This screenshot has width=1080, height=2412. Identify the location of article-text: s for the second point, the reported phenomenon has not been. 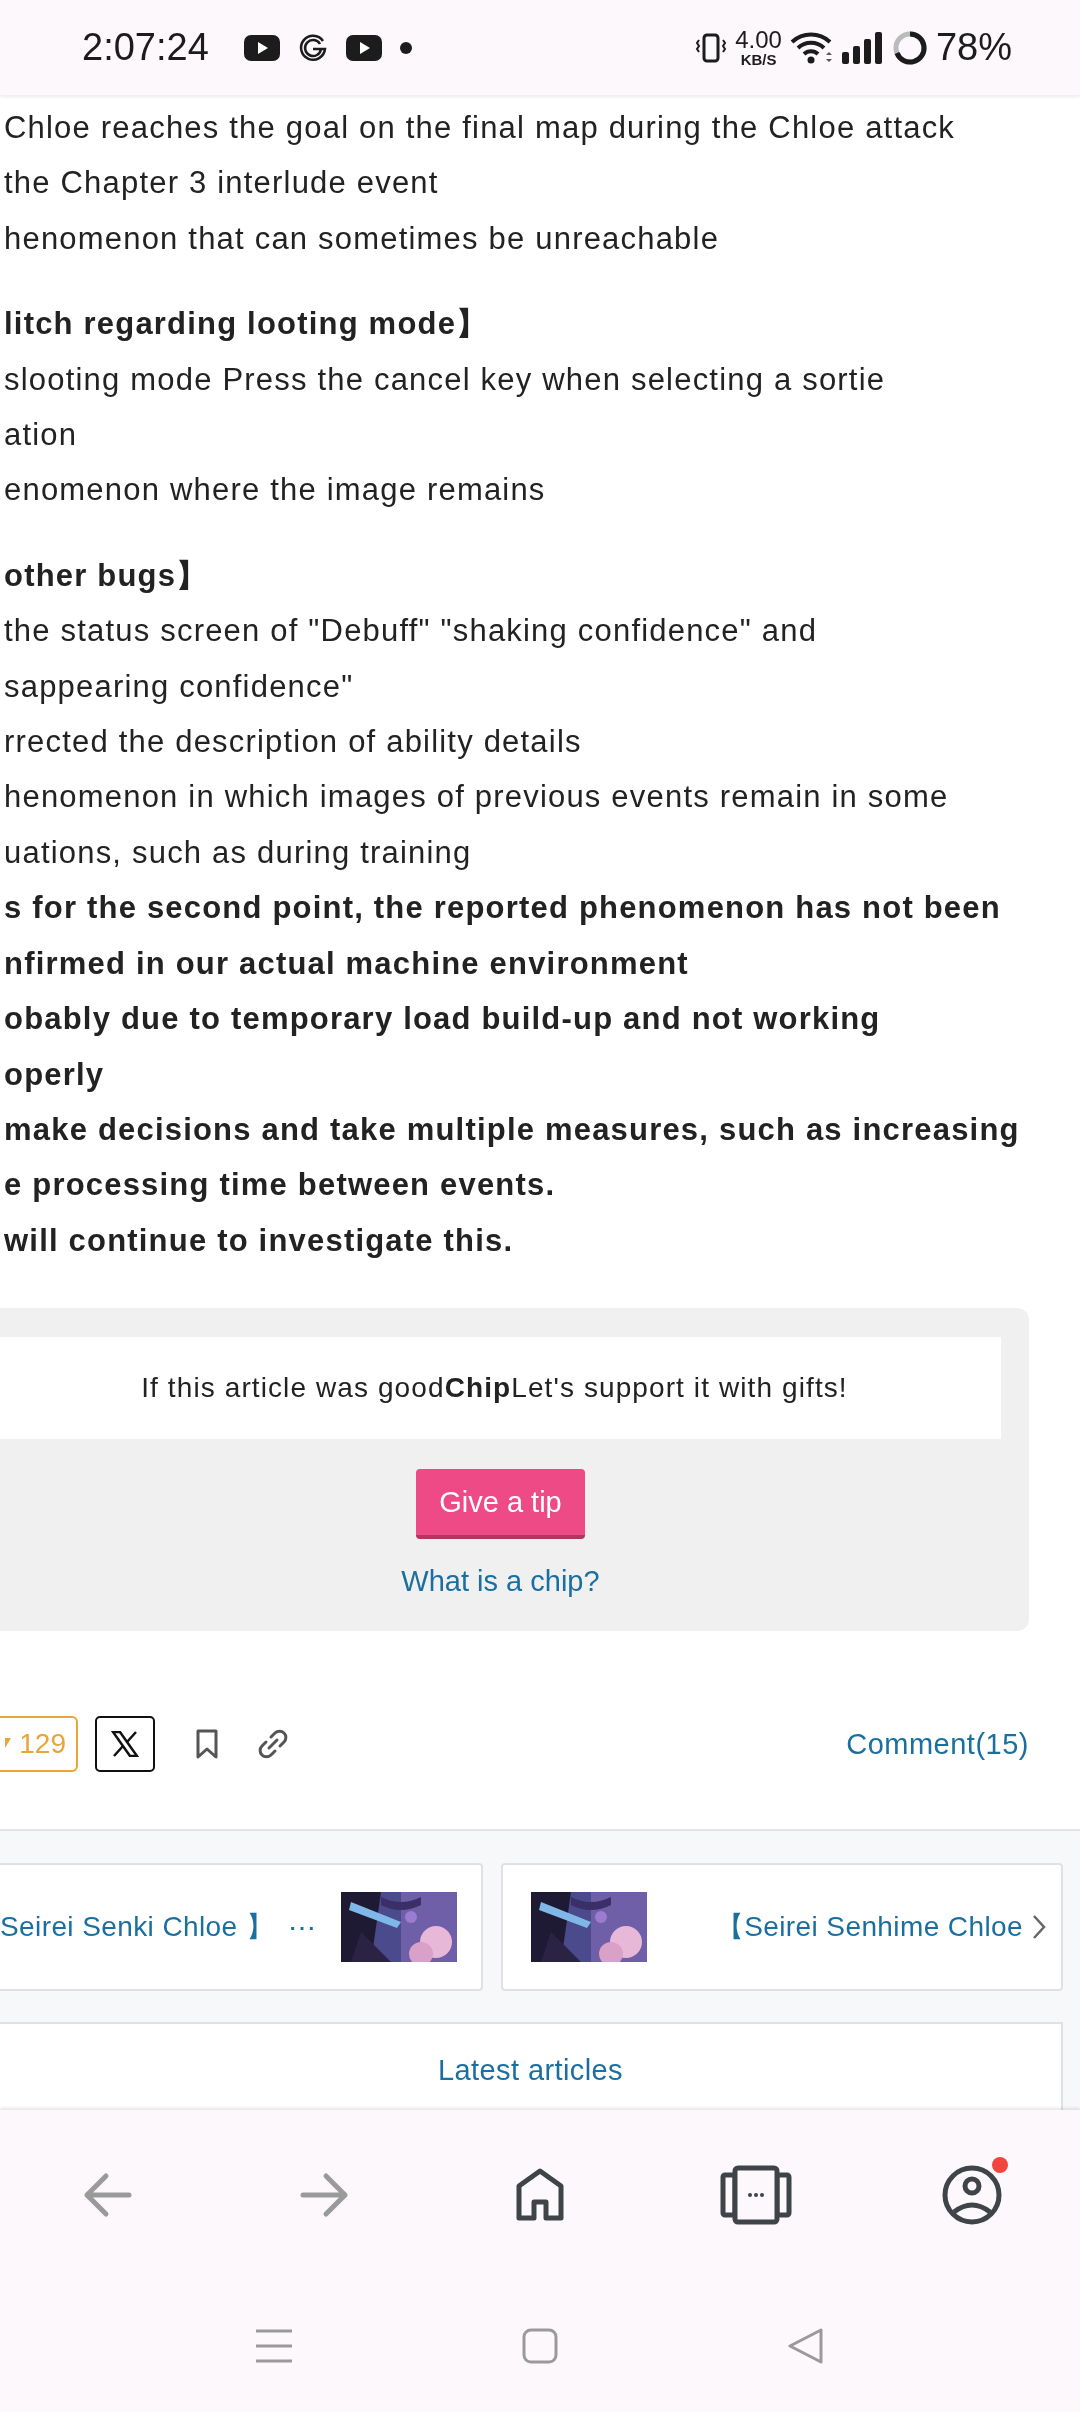
(502, 908).